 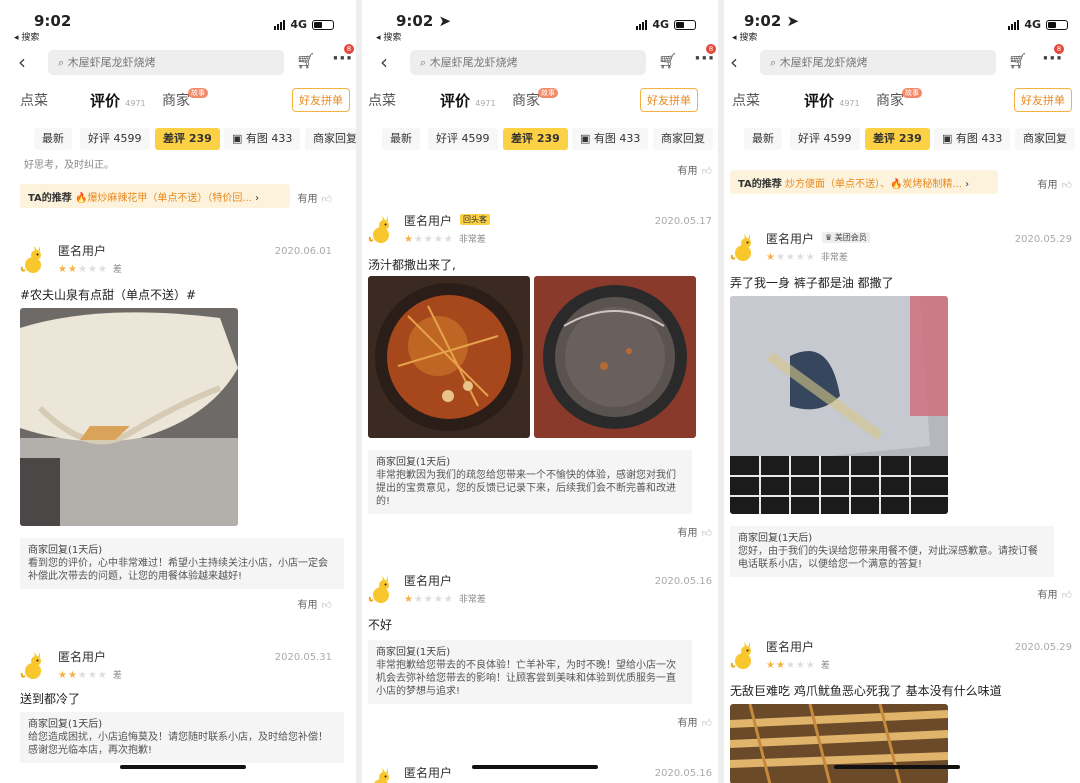 What do you see at coordinates (864, 182) in the screenshot?
I see `recommendation-bar: TA的推荐 炒方便面（单点不送）、🔥炭烤秘制精... ›` at bounding box center [864, 182].